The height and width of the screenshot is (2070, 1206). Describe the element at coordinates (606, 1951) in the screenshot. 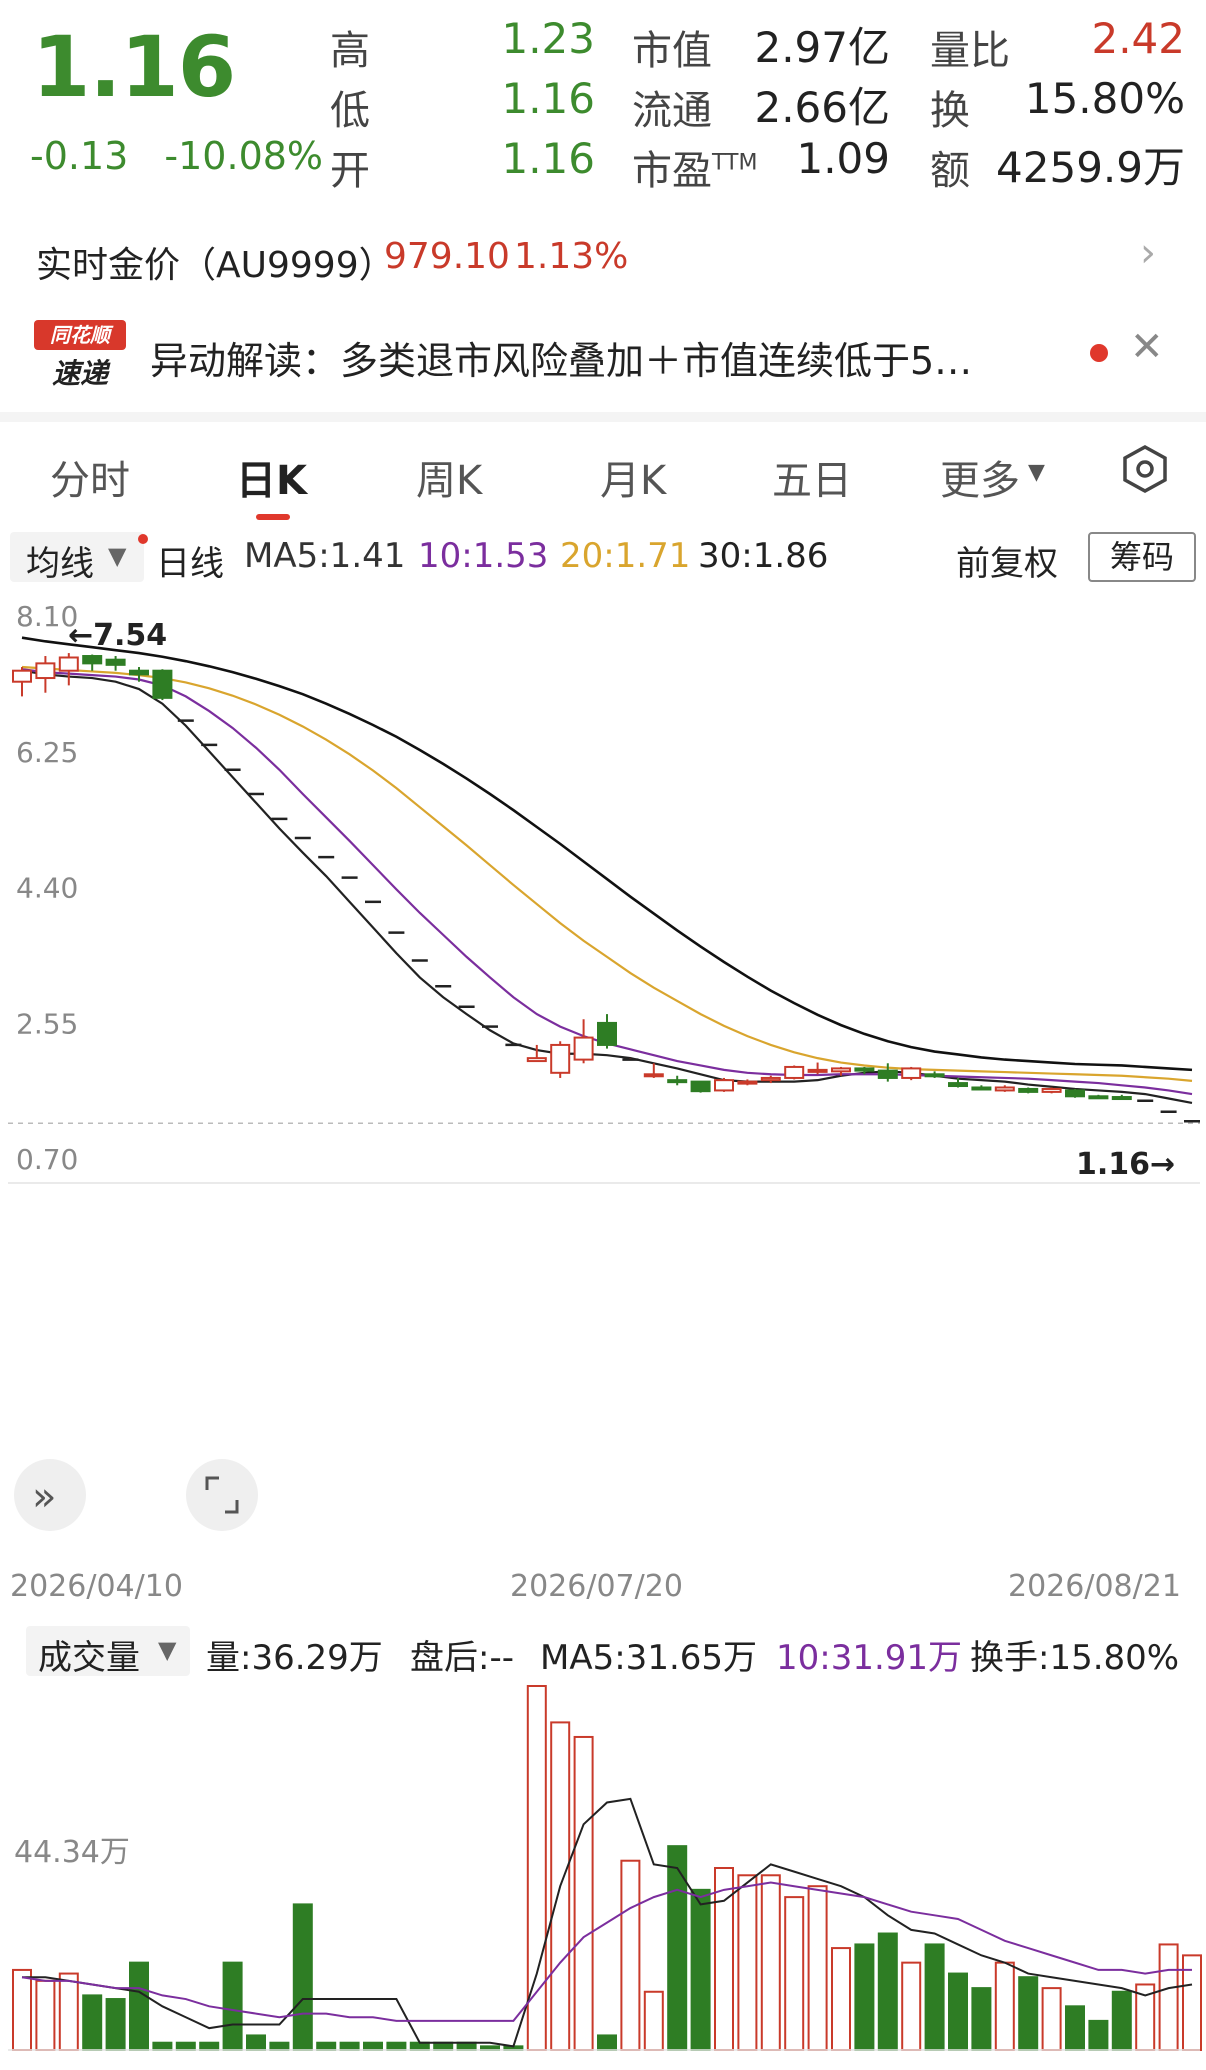

I see `volume-ma10-line` at that location.